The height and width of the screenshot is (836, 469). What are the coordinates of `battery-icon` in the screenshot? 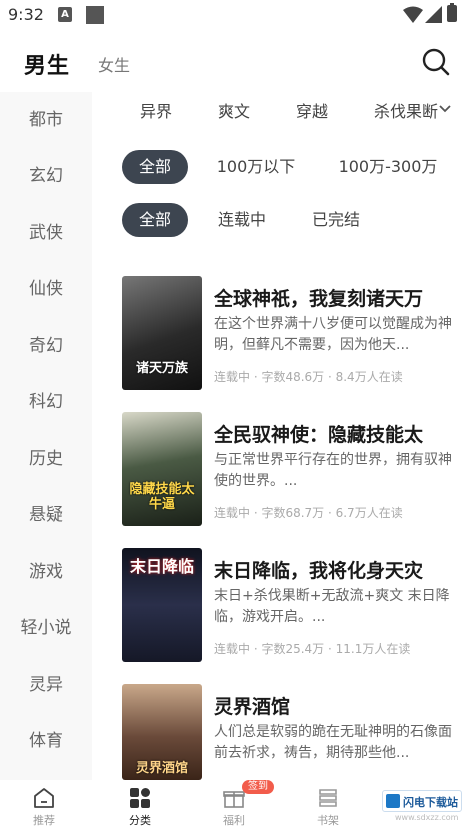 It's located at (452, 12).